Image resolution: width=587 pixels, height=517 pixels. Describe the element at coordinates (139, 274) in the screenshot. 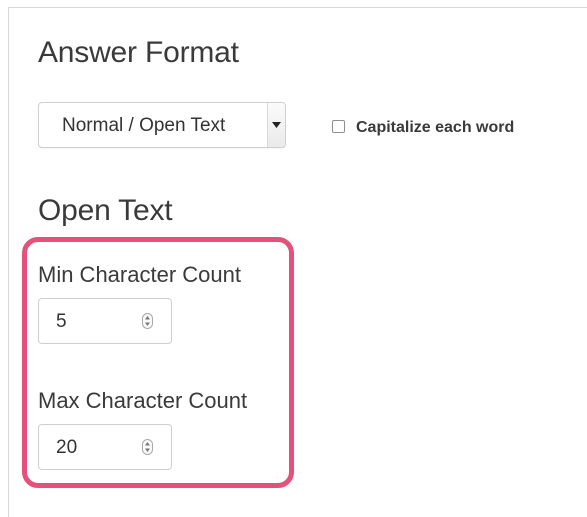

I see `min-character-count-label: Min Character Count` at that location.